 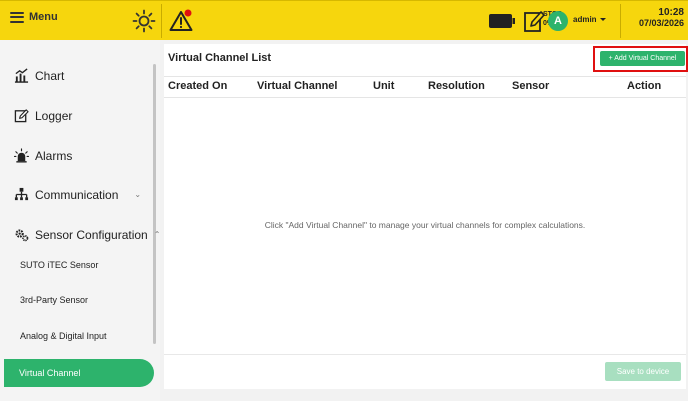 What do you see at coordinates (21, 116) in the screenshot?
I see `logger-icon` at bounding box center [21, 116].